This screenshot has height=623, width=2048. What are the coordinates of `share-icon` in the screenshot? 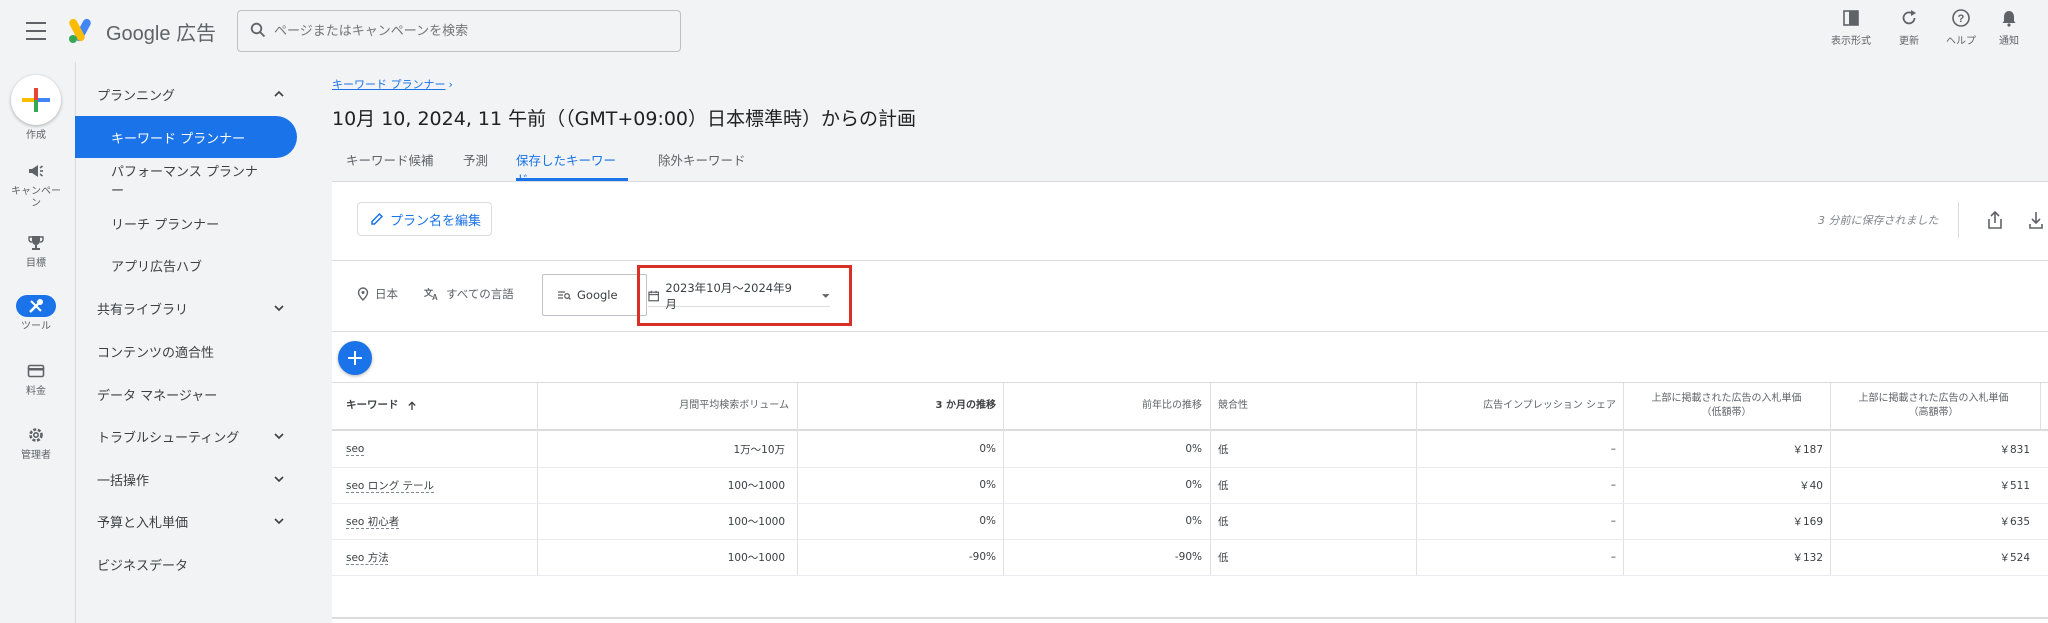 It's located at (1995, 219).